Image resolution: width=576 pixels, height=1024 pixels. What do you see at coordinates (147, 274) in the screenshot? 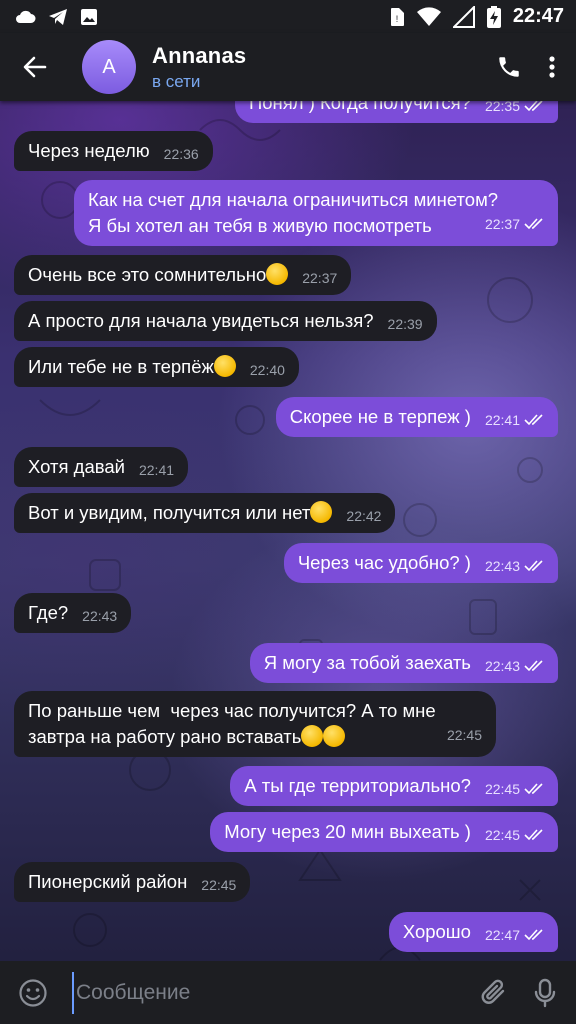
I see `message-text: Очень все это сомнительно` at bounding box center [147, 274].